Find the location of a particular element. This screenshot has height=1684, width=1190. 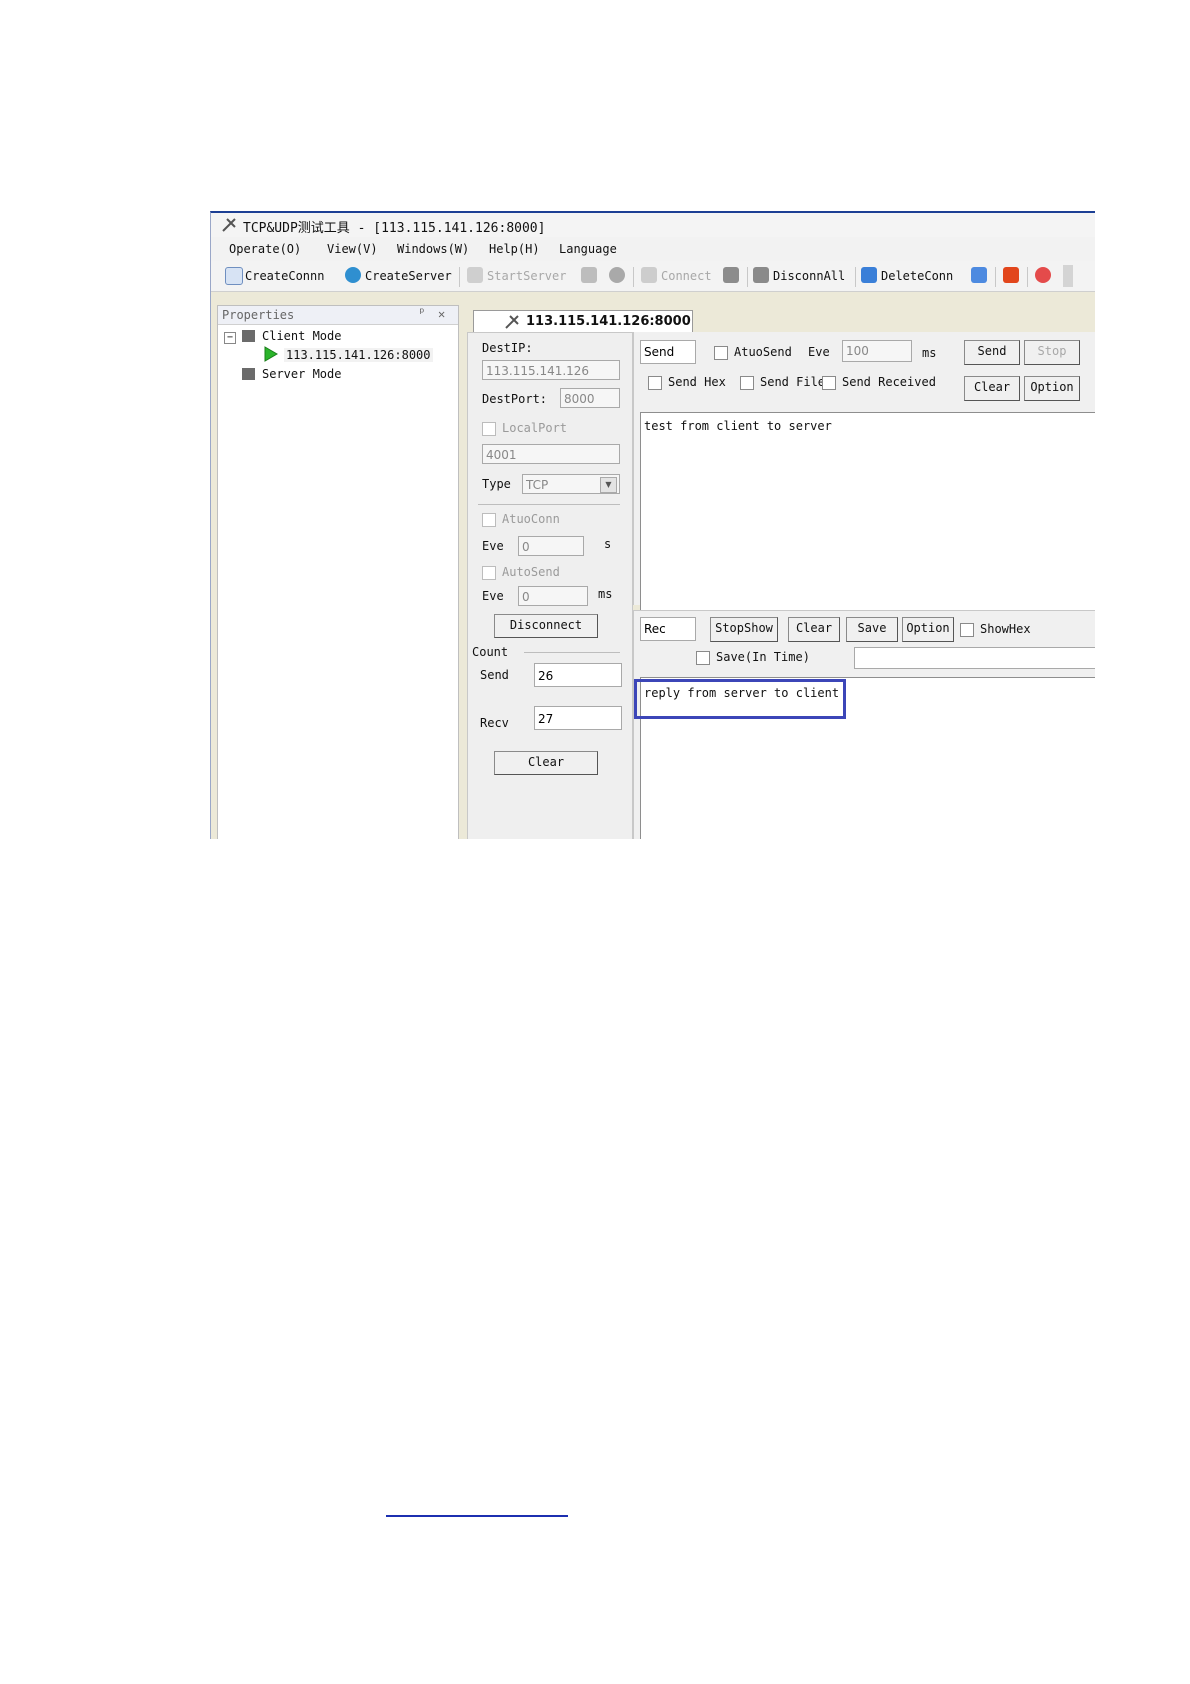

send-eve-field: 100 is located at coordinates (877, 351).